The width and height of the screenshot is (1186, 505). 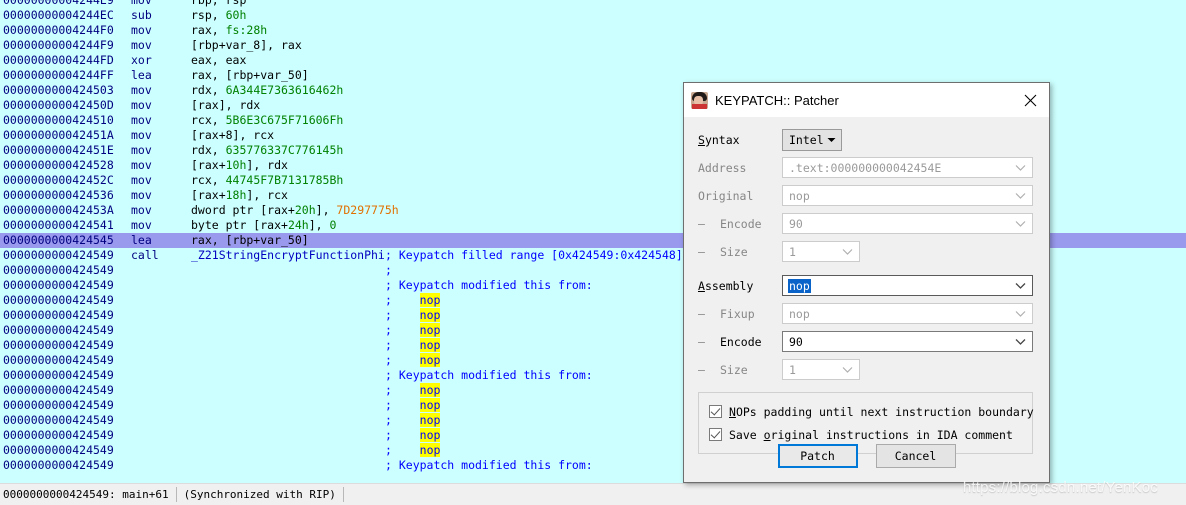 What do you see at coordinates (907, 313) in the screenshot?
I see `fixup-combobox: nop` at bounding box center [907, 313].